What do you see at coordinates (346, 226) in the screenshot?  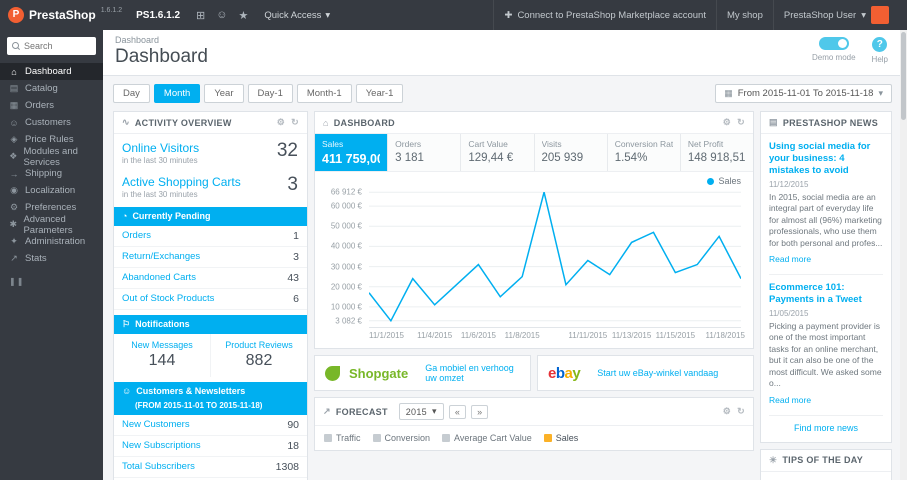 I see `y-axis-tick: 50 000 €` at bounding box center [346, 226].